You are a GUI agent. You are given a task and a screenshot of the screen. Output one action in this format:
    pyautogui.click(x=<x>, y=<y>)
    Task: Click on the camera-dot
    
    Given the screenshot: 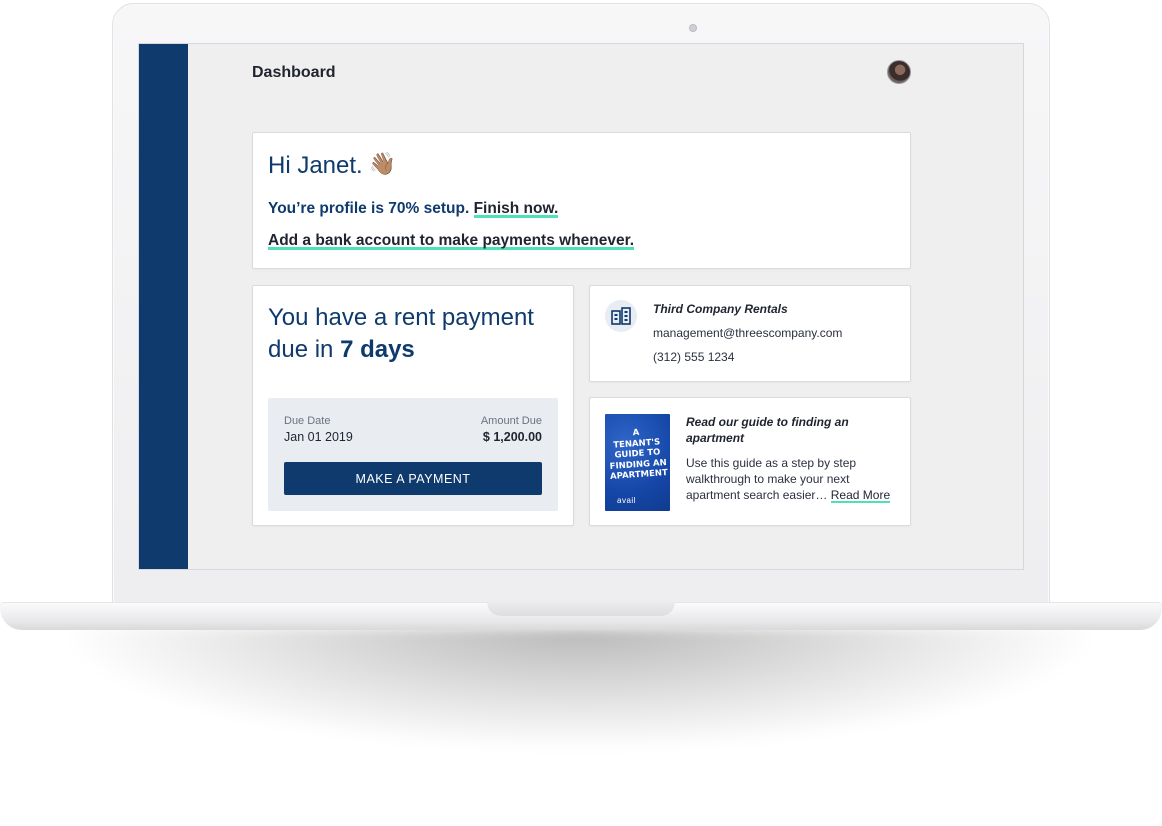 What is the action you would take?
    pyautogui.click(x=693, y=28)
    